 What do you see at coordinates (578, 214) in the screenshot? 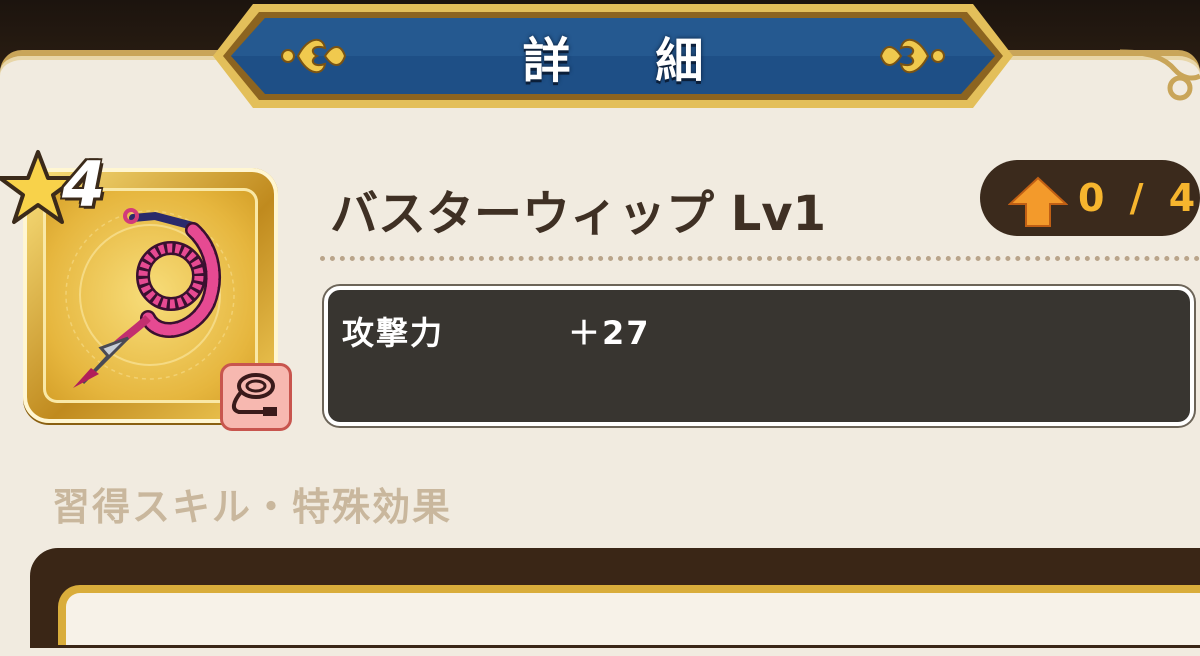
I see `item-name: バスターウィップ Lv1` at bounding box center [578, 214].